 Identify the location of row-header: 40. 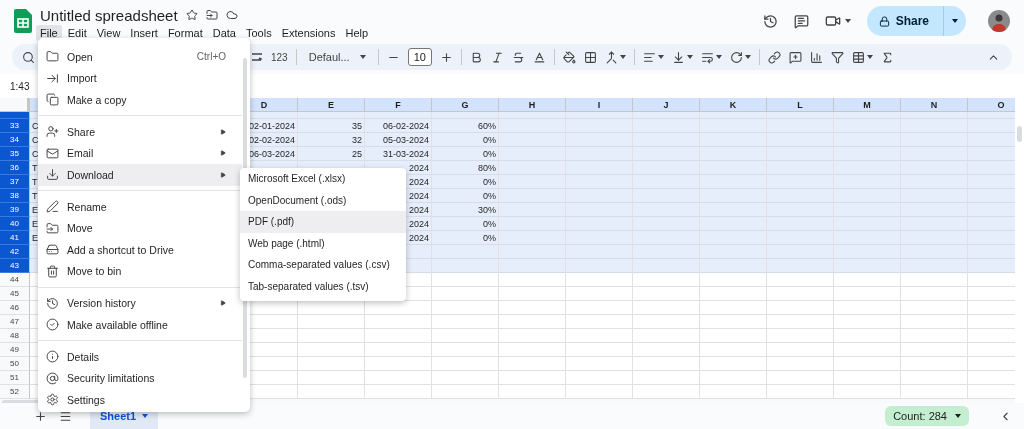
(15, 224).